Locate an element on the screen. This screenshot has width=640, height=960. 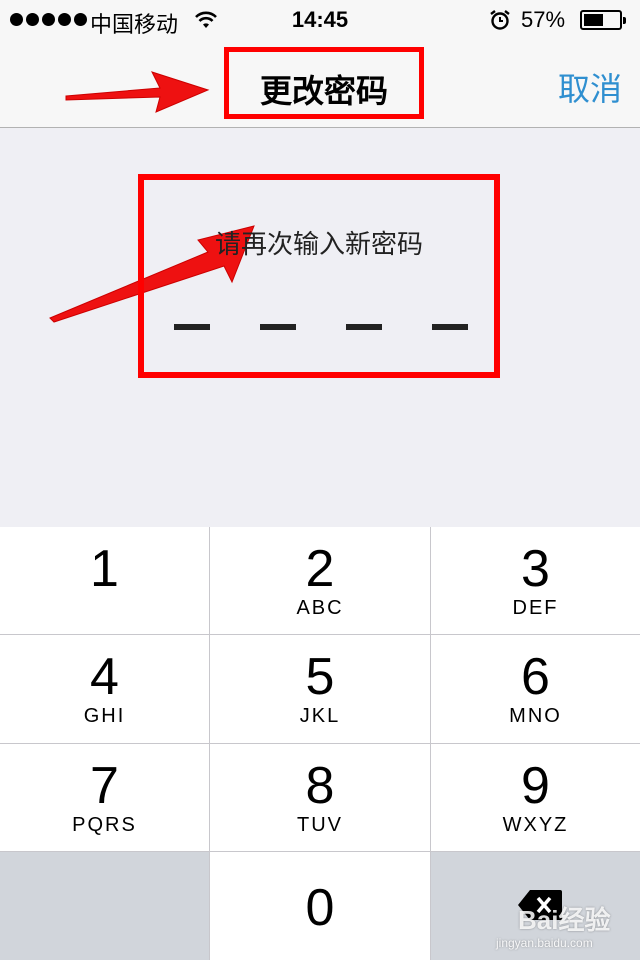
battery-icon is located at coordinates (603, 20).